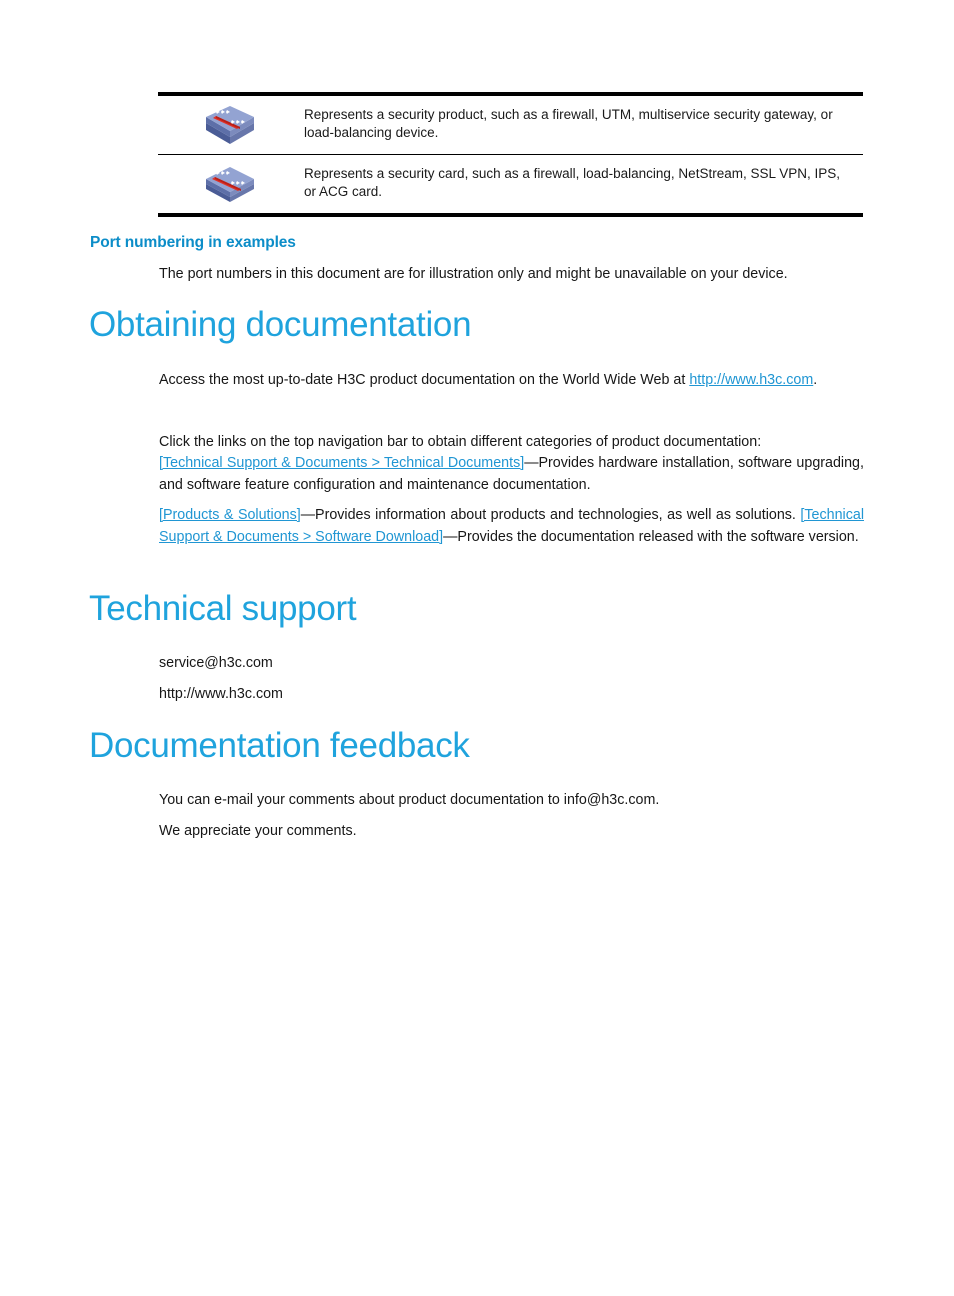 The image size is (954, 1296). I want to click on security-product-icon, so click(230, 125).